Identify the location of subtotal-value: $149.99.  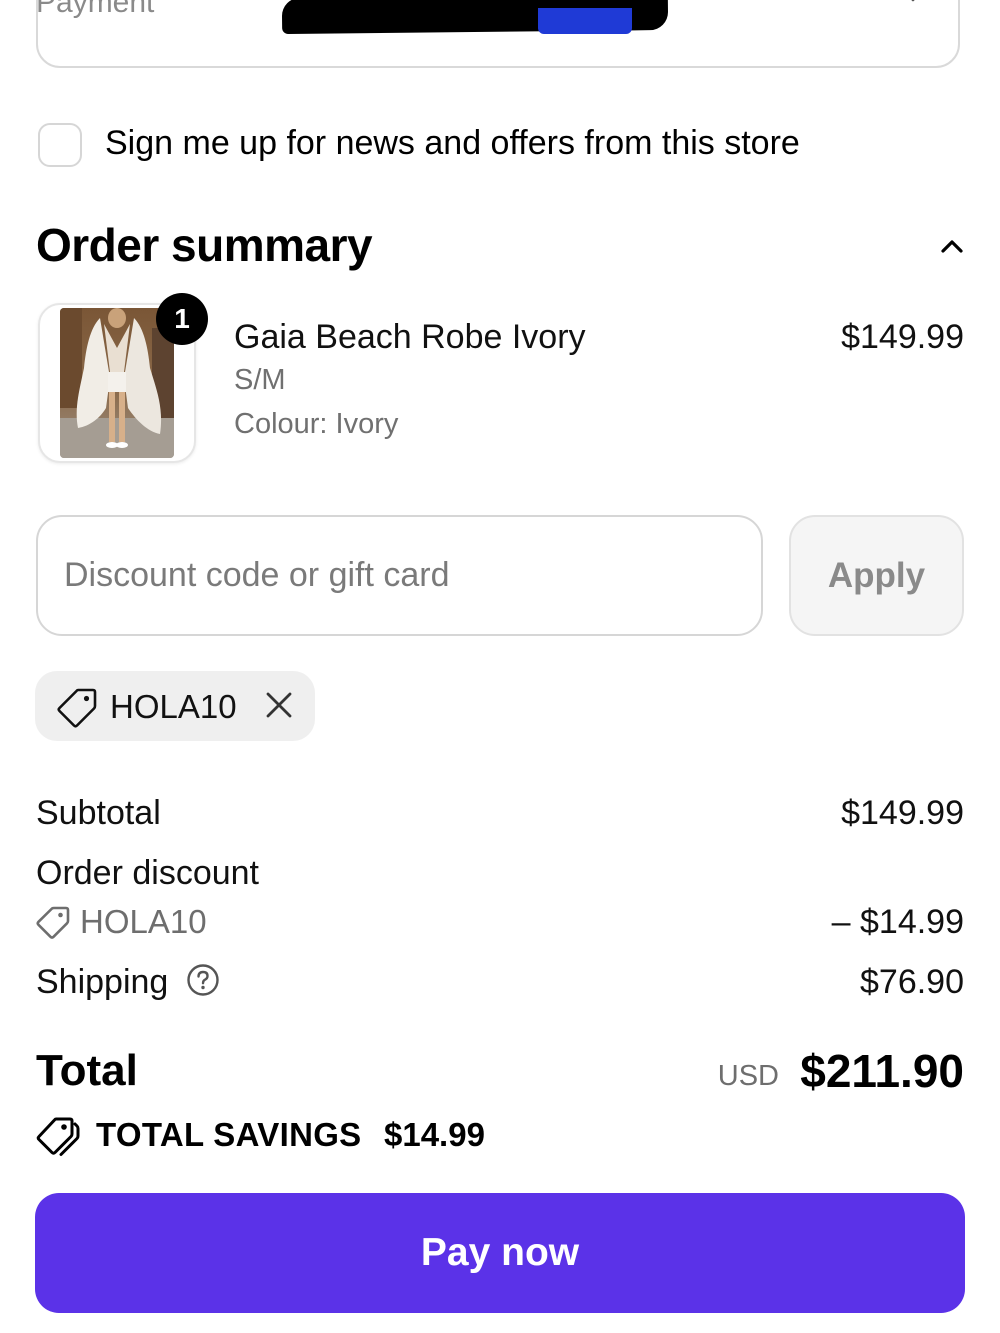
(902, 813).